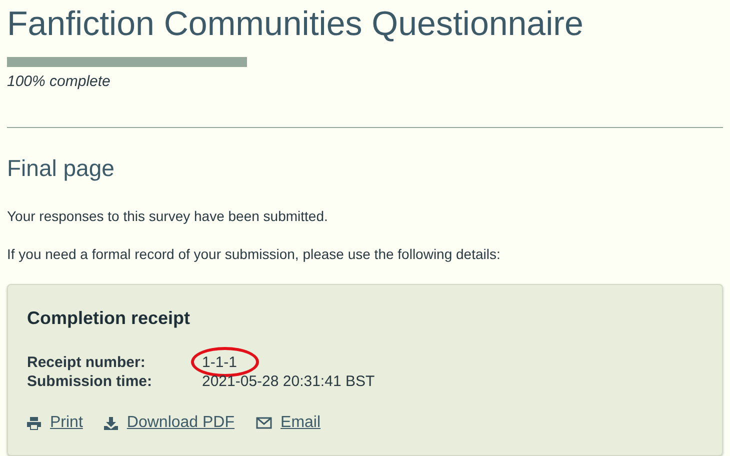  I want to click on receipt-title: Completion receipt, so click(109, 318).